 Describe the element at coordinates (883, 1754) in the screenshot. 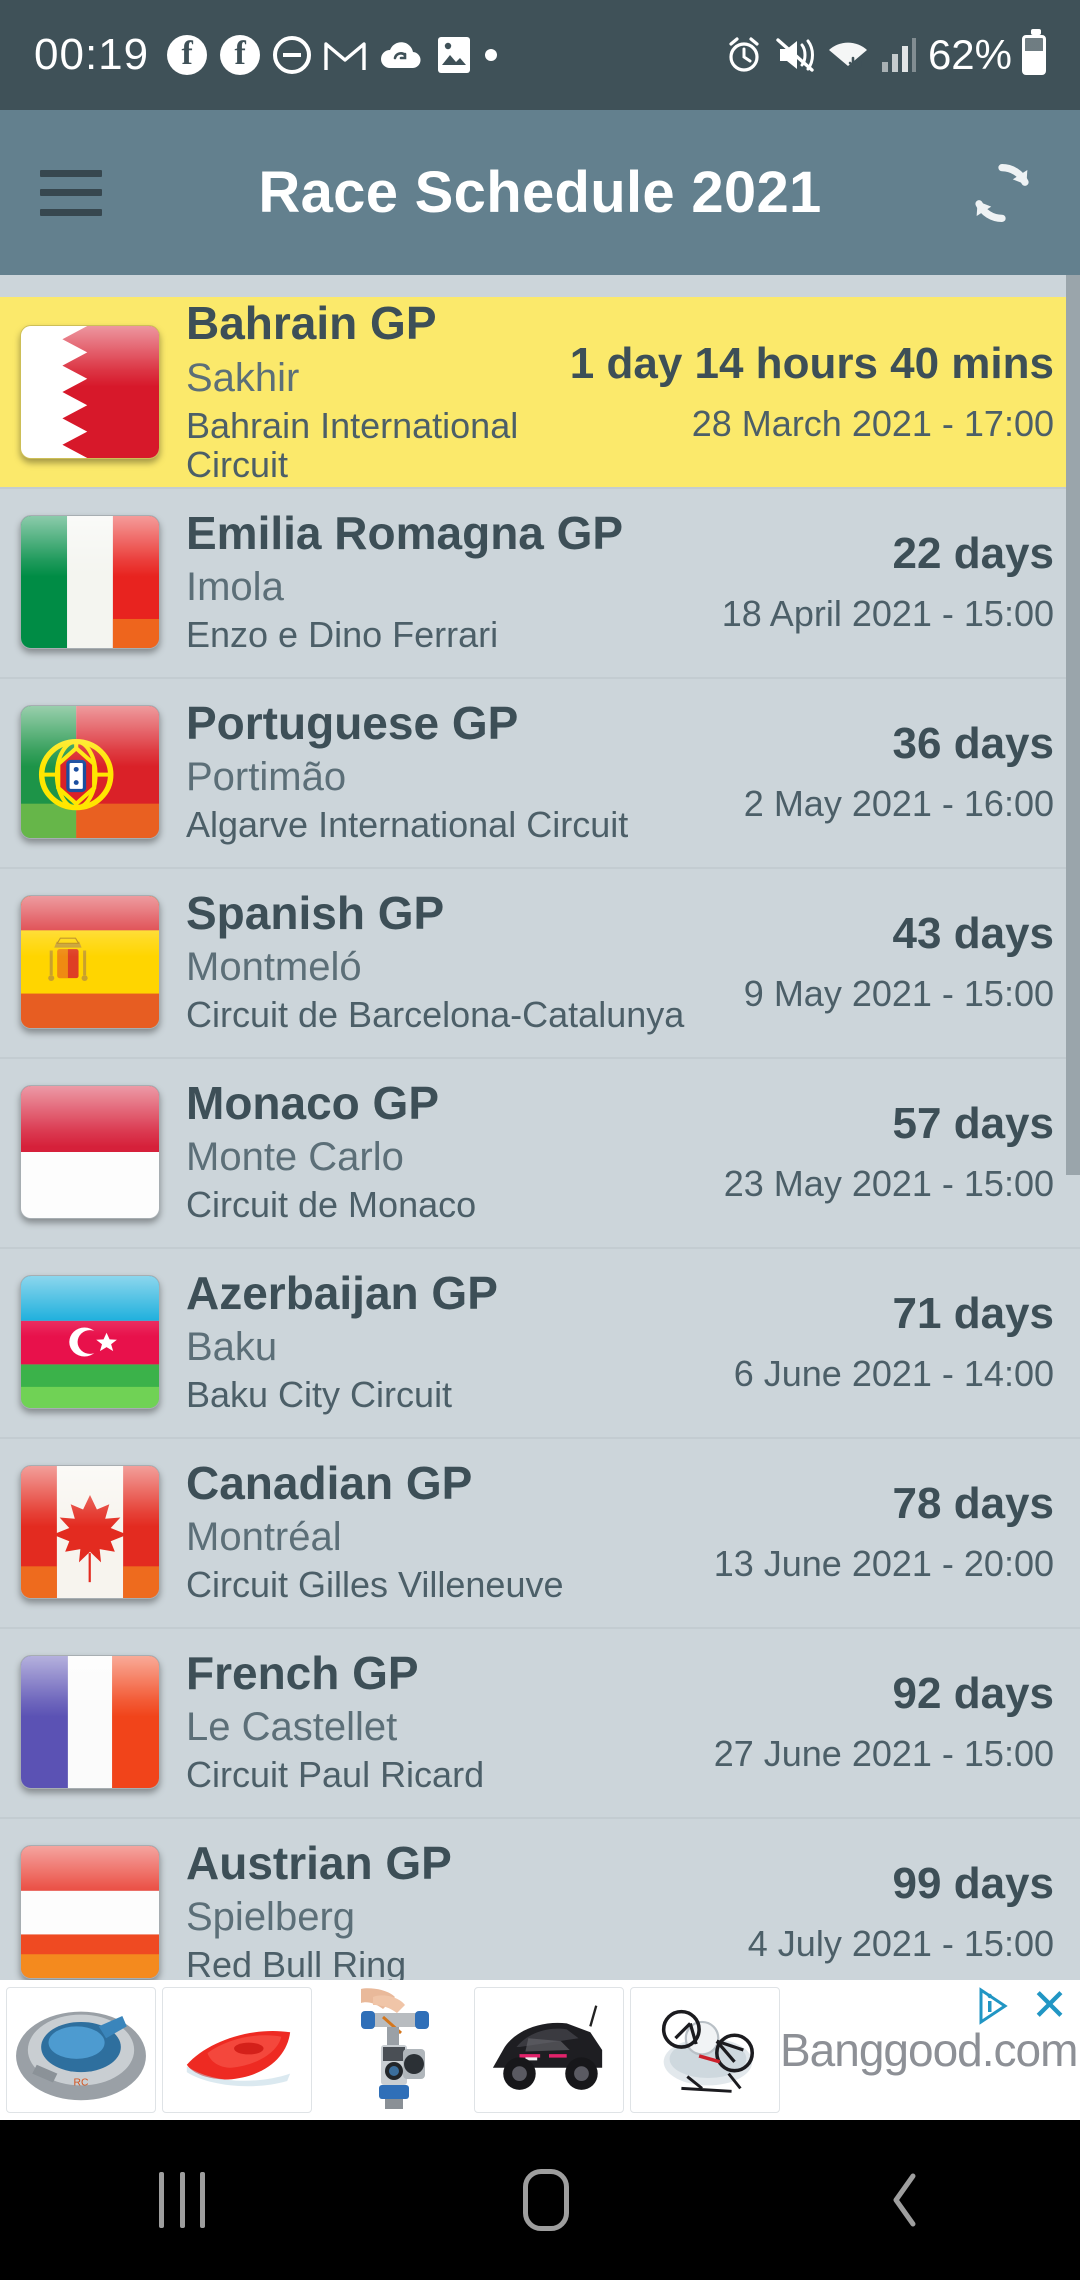

I see `race-datetime: 27 June 2021 - 15:00` at that location.